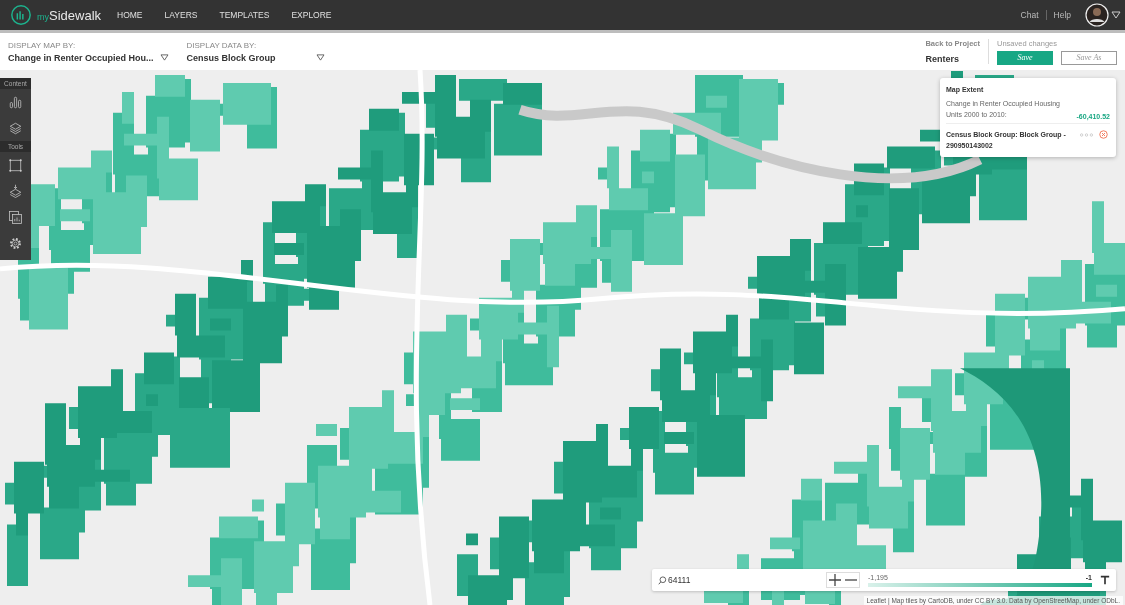 The image size is (1125, 605). I want to click on user-avatar-icon, so click(1097, 15).